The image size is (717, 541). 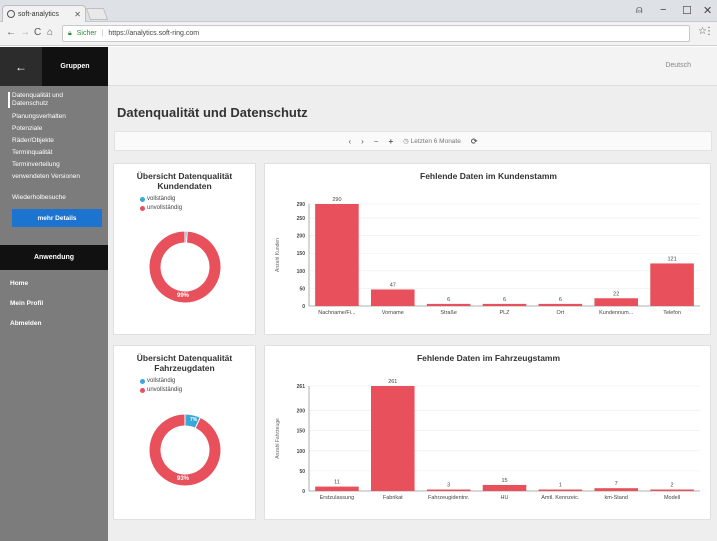 What do you see at coordinates (52, 100) in the screenshot?
I see `sidebar-item-datenqualitaet: Datenqualität und Datenschutz` at bounding box center [52, 100].